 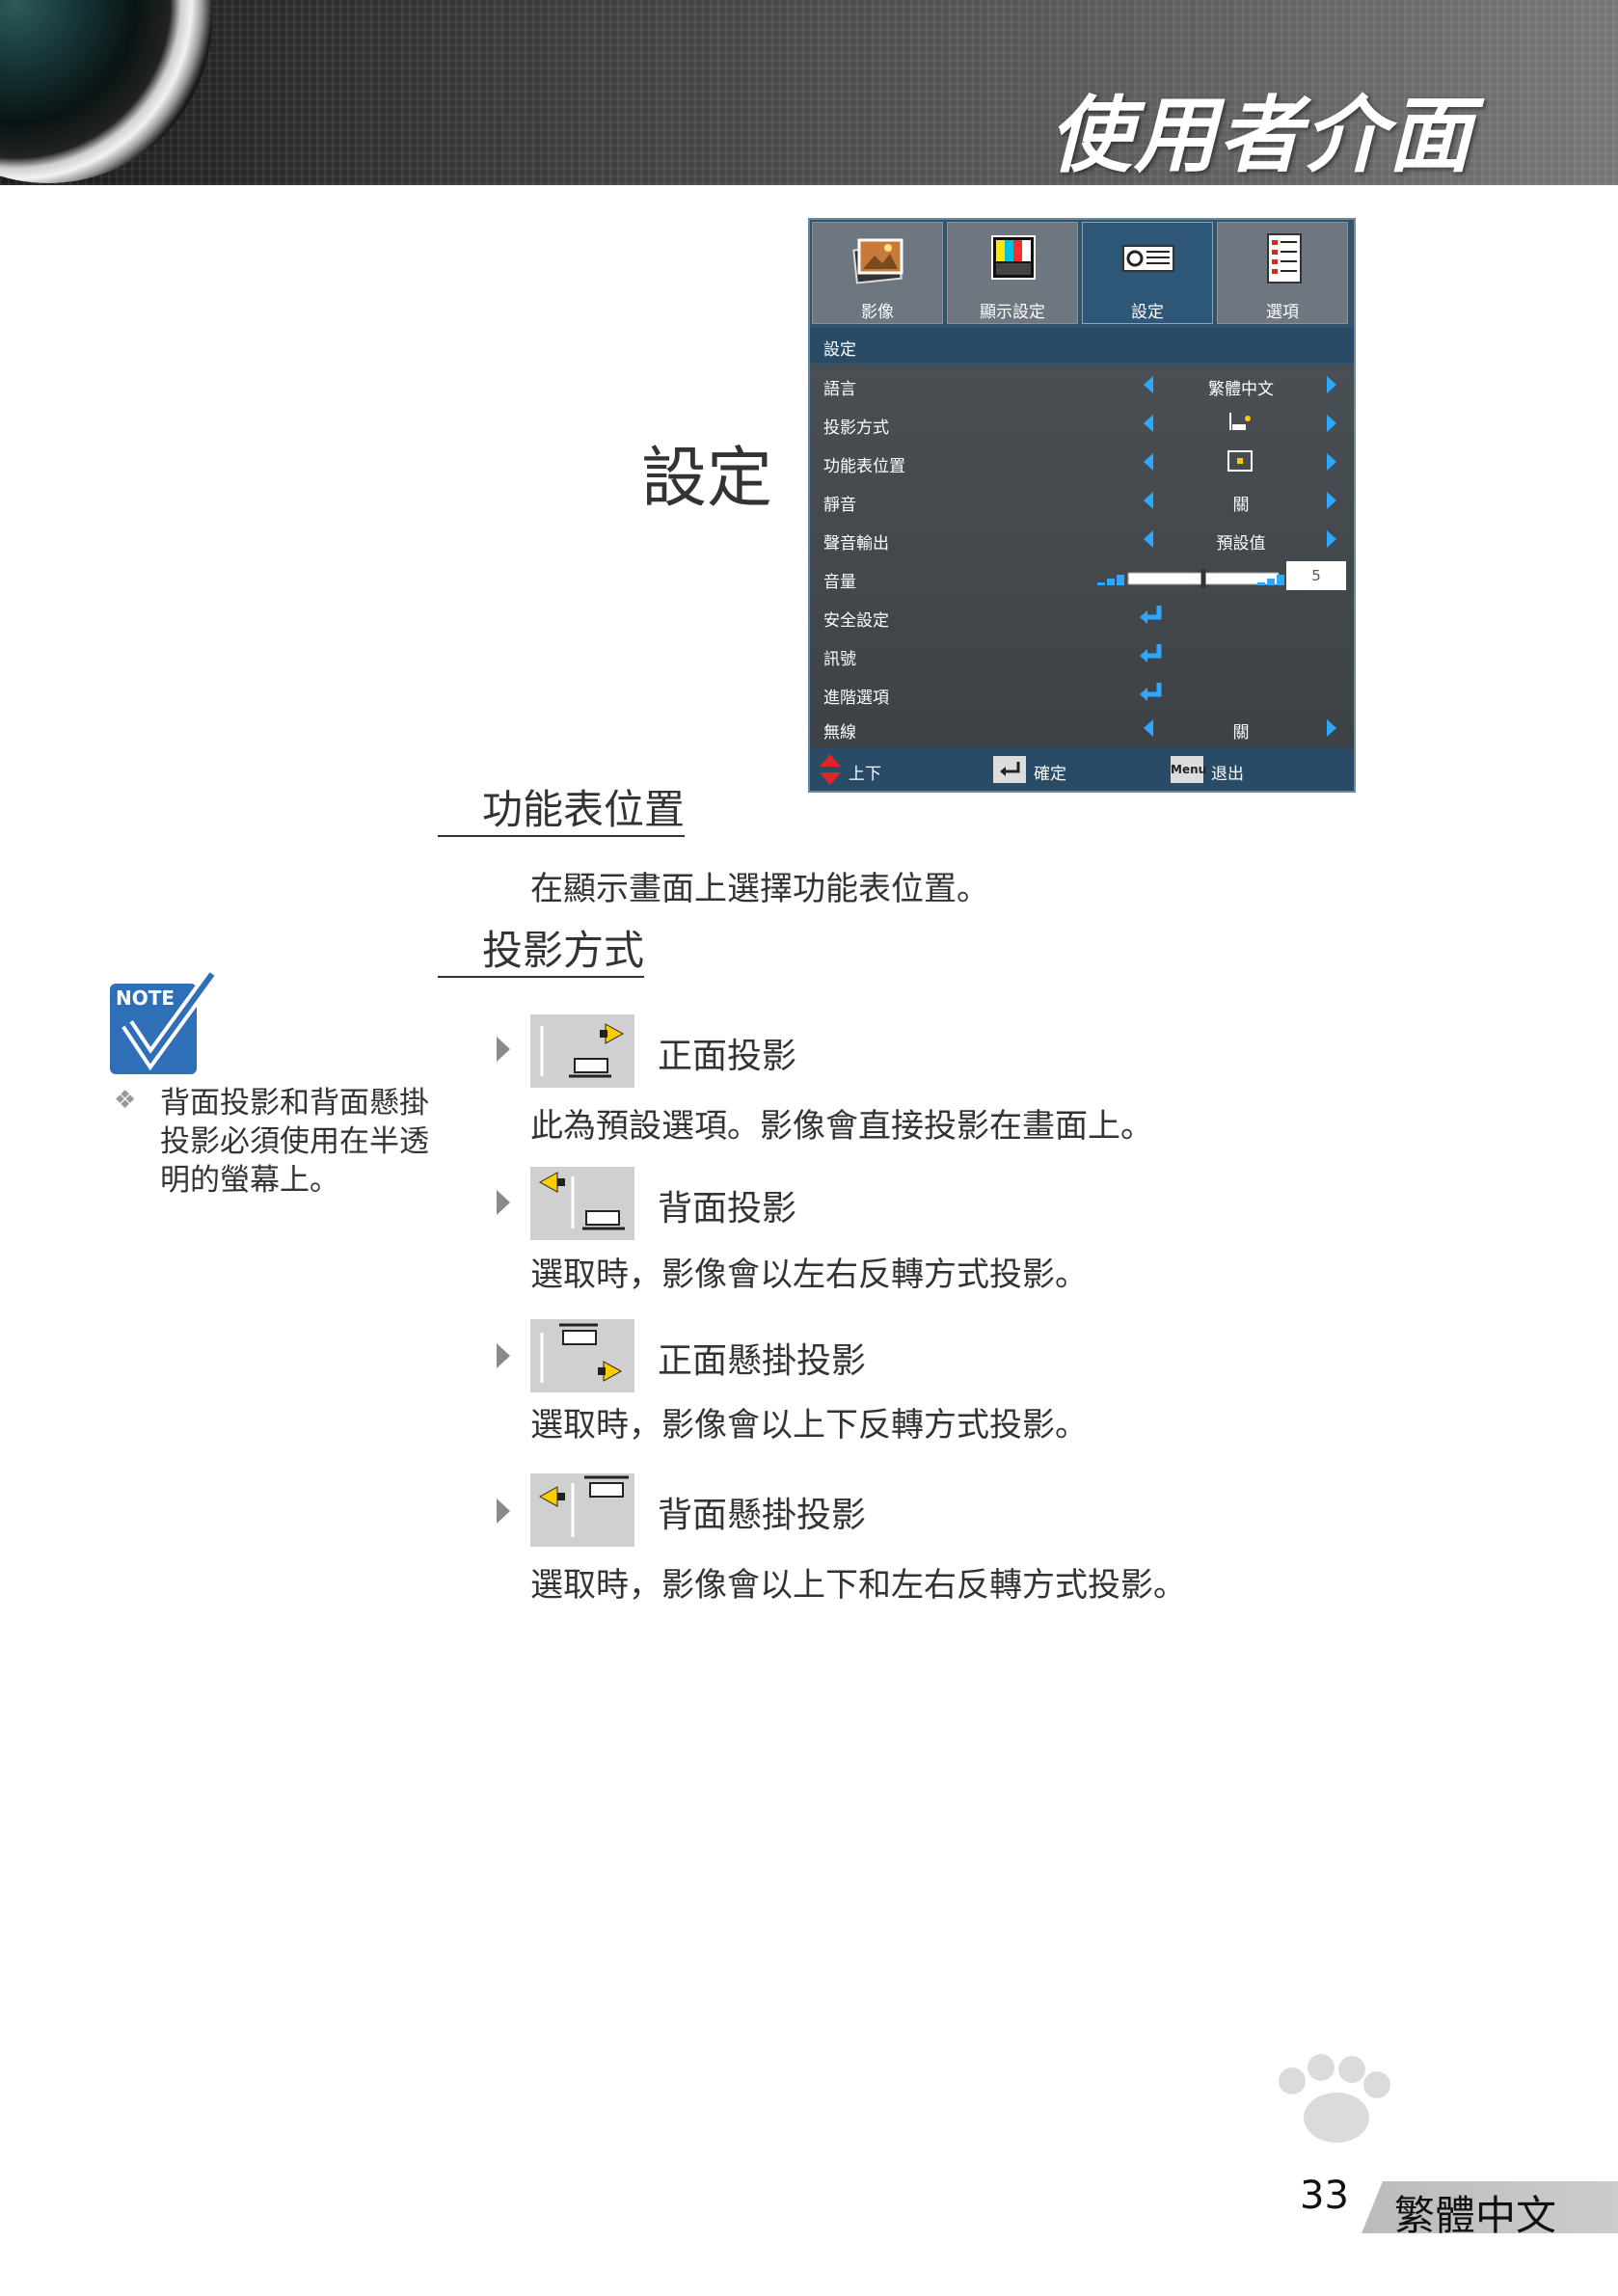 I want to click on osd-row-audio-output: 聲音輸出 預設值, so click(x=1082, y=539).